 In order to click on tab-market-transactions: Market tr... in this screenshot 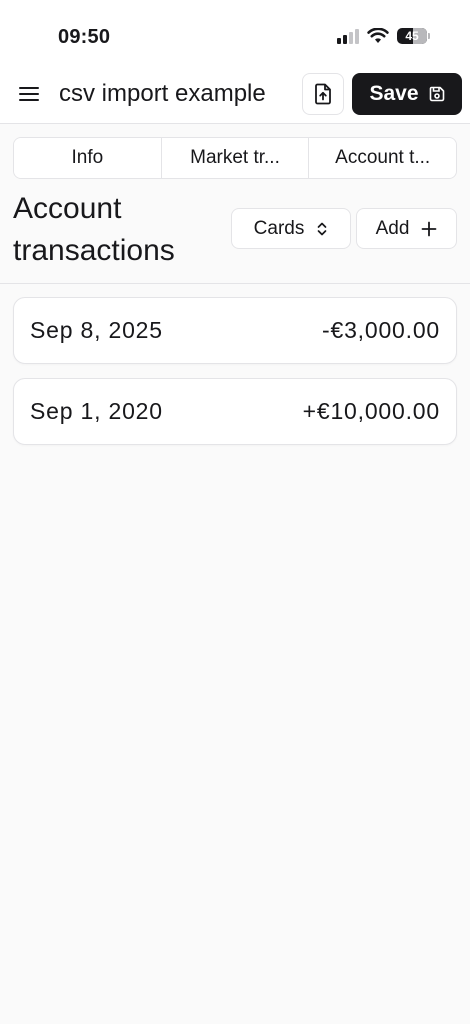, I will do `click(235, 158)`.